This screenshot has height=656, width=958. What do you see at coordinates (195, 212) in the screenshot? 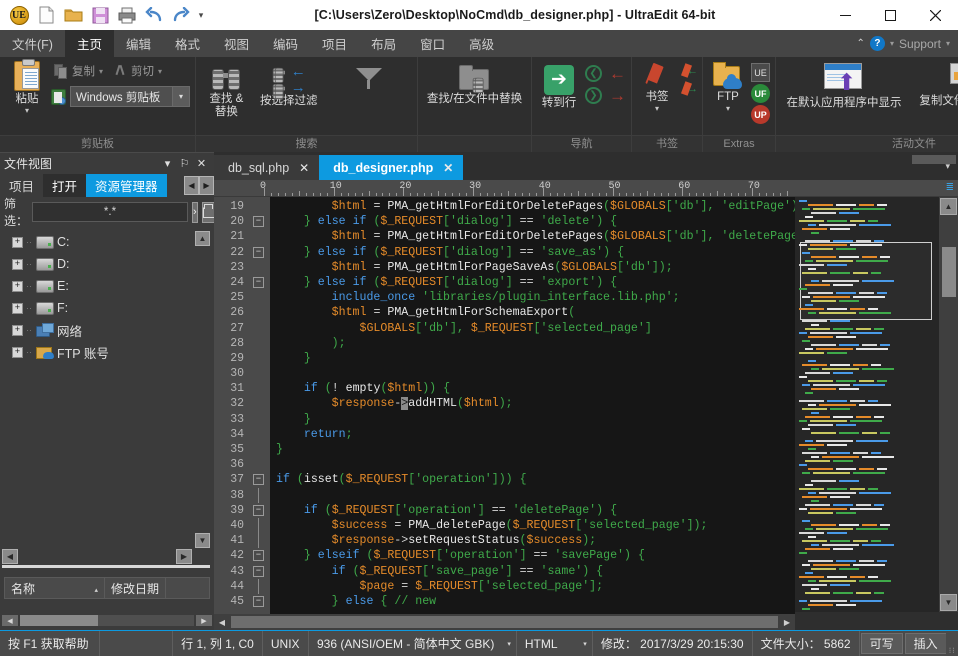
I see `filter-apply-button: ›` at bounding box center [195, 212].